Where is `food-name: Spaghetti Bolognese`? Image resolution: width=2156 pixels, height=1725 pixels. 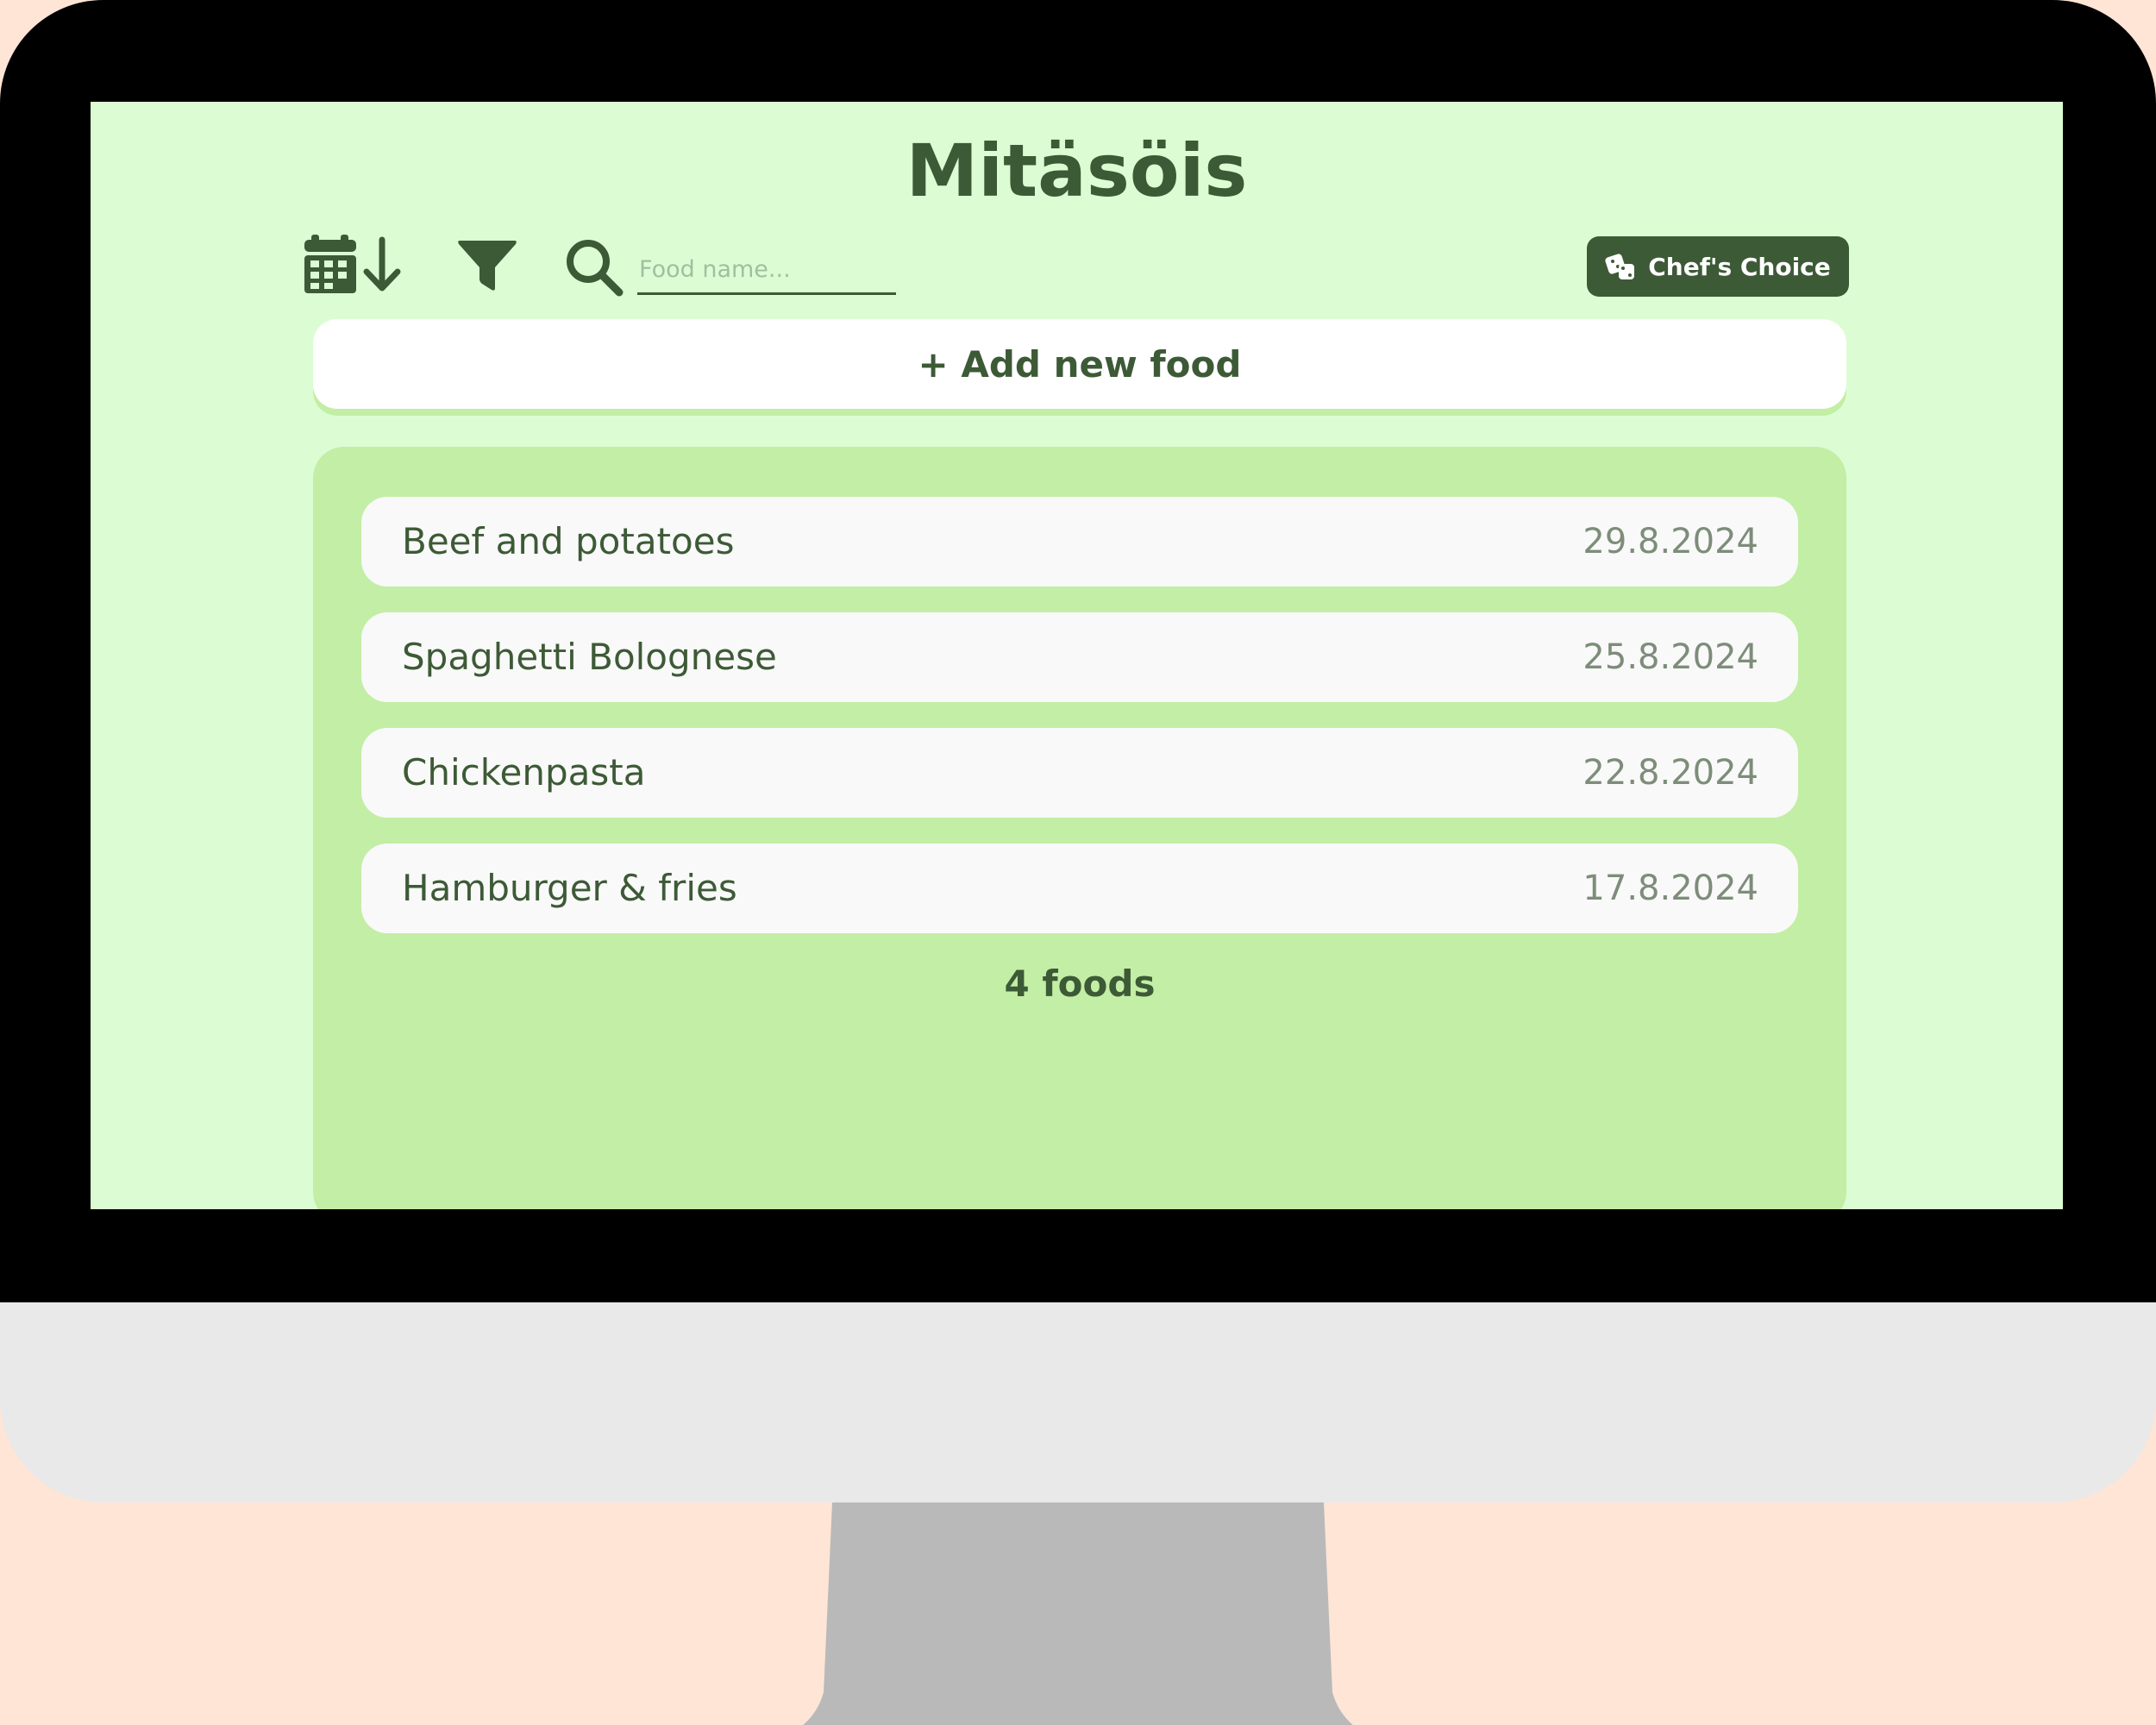 food-name: Spaghetti Bolognese is located at coordinates (589, 657).